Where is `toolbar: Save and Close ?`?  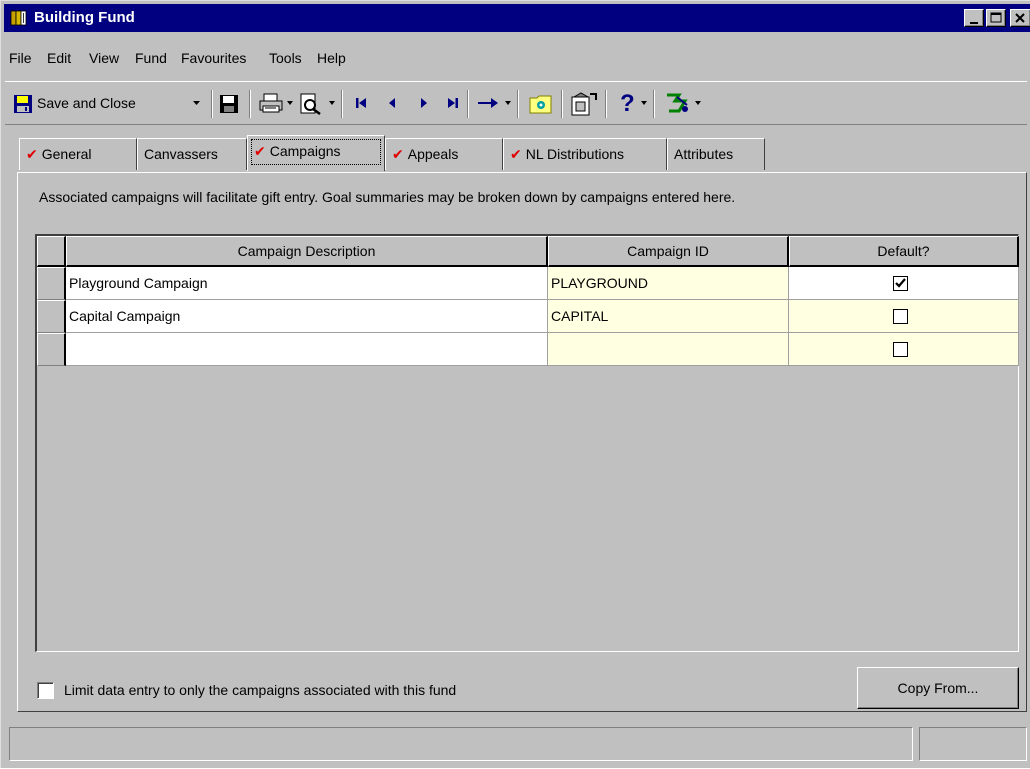
toolbar: Save and Close ? is located at coordinates (516, 103).